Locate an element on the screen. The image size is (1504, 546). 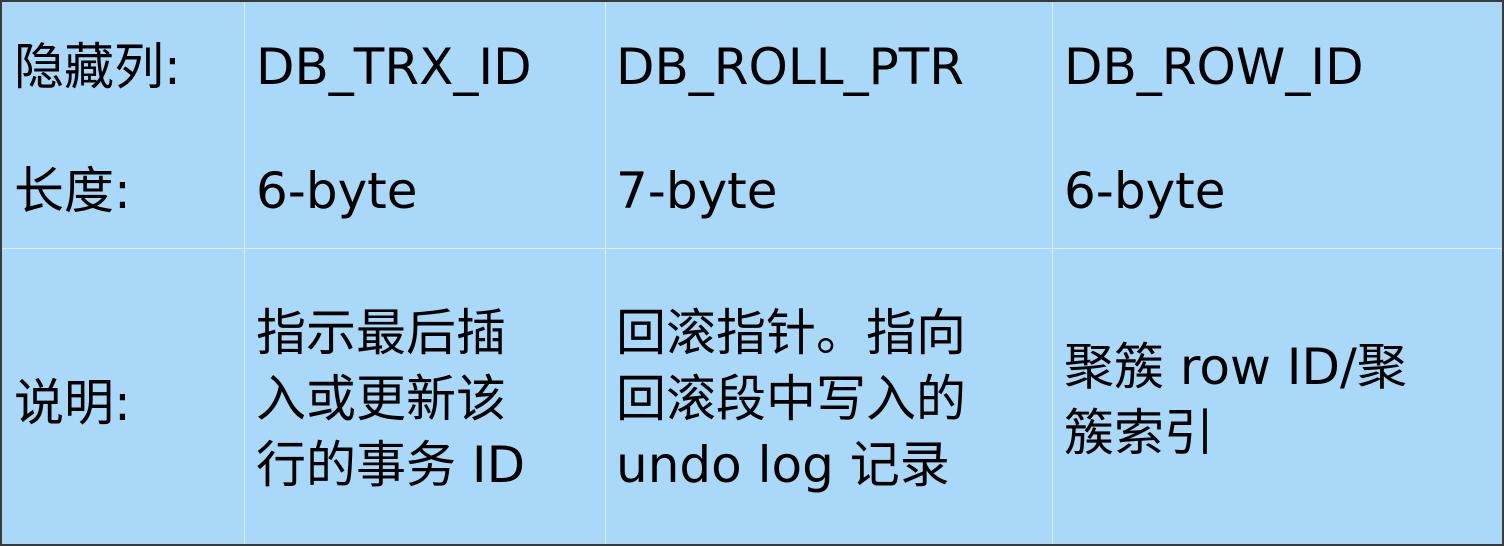
row-divider is located at coordinates (752, 248).